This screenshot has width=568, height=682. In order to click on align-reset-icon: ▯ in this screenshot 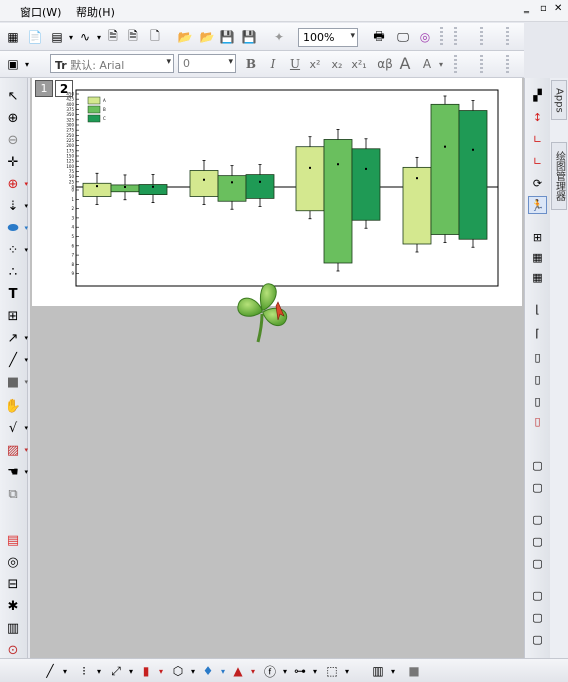, I will do `click(537, 421)`.